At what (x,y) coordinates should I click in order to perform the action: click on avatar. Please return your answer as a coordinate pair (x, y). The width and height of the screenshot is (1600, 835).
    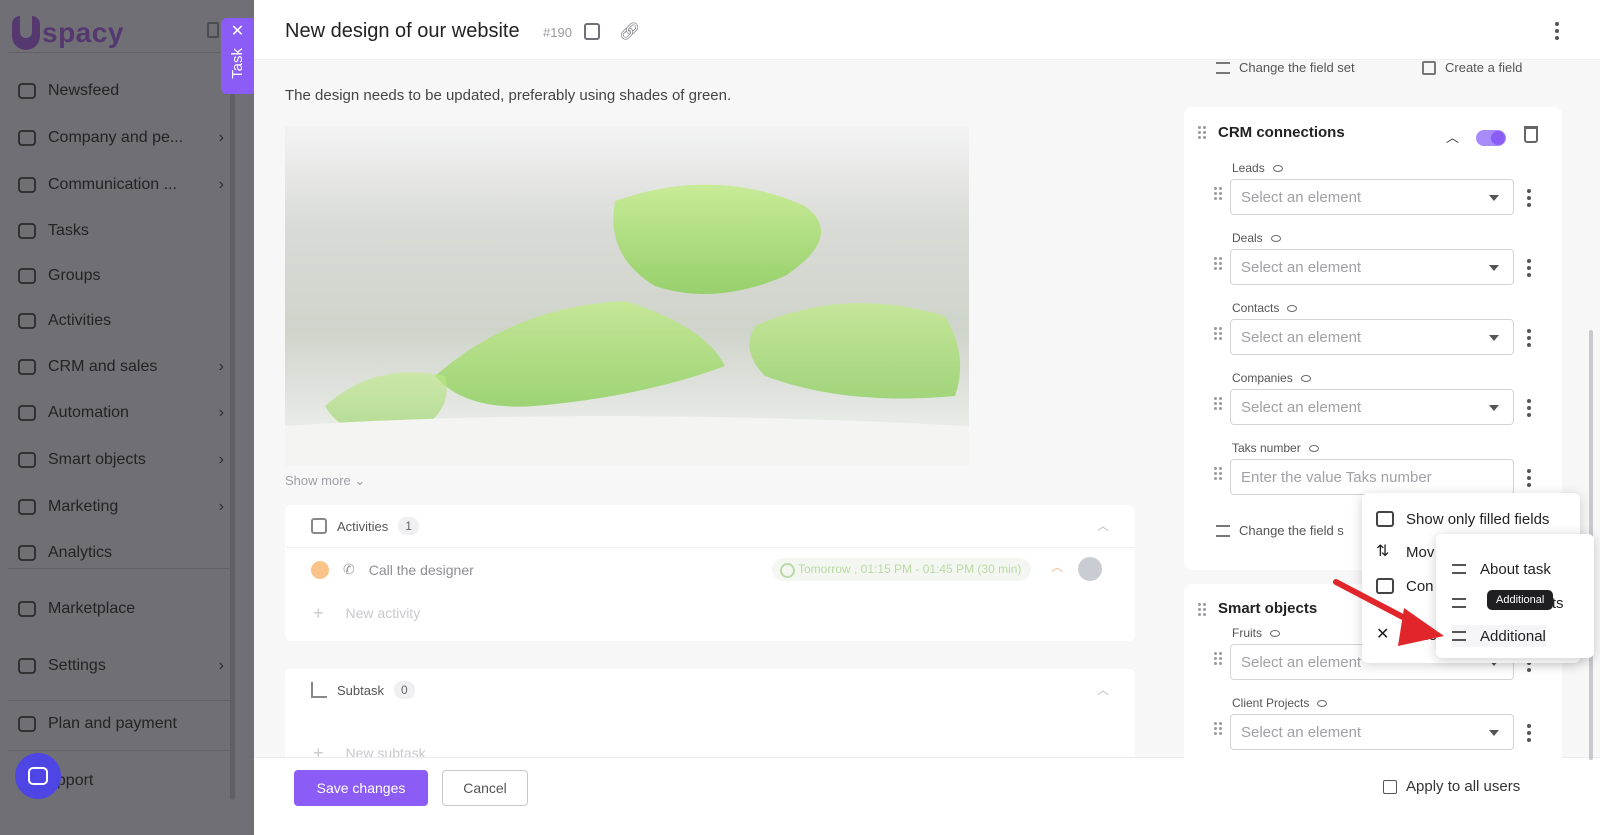
    Looking at the image, I should click on (1090, 569).